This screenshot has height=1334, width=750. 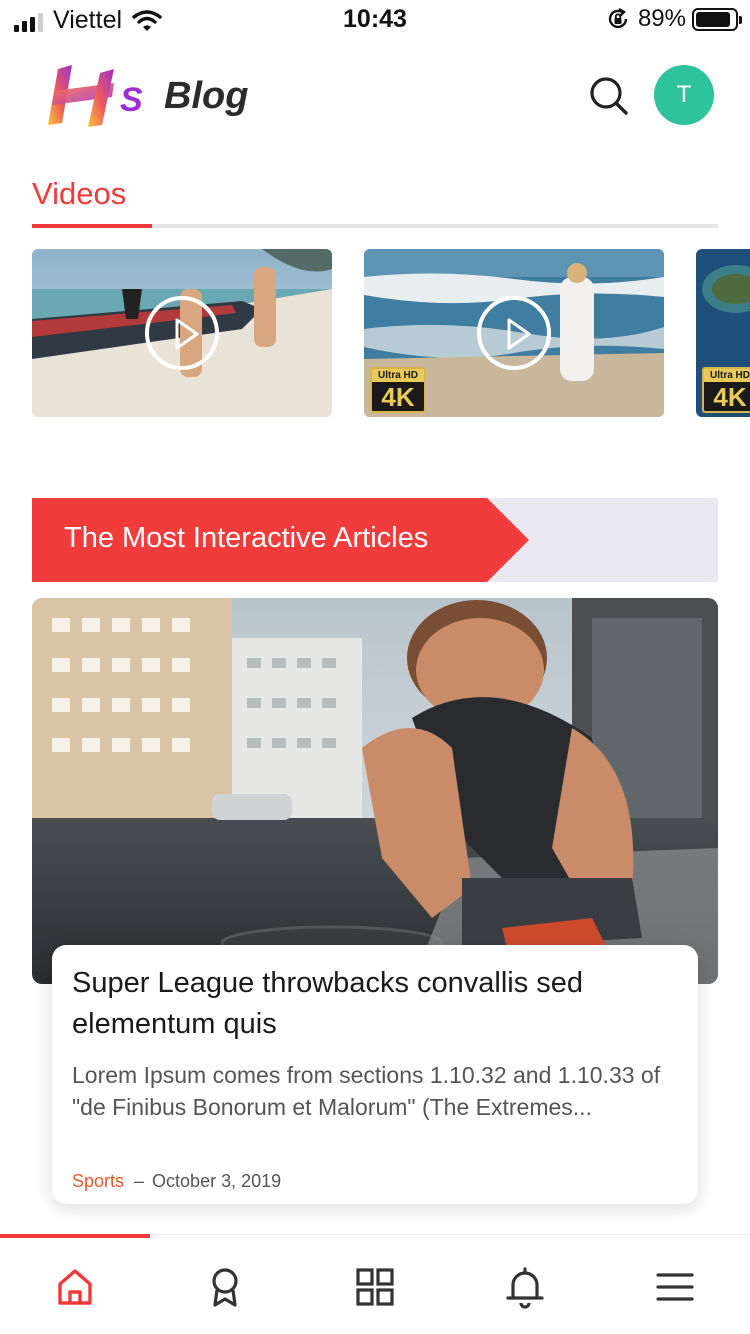 I want to click on app-header: S Blog T, so click(x=375, y=95).